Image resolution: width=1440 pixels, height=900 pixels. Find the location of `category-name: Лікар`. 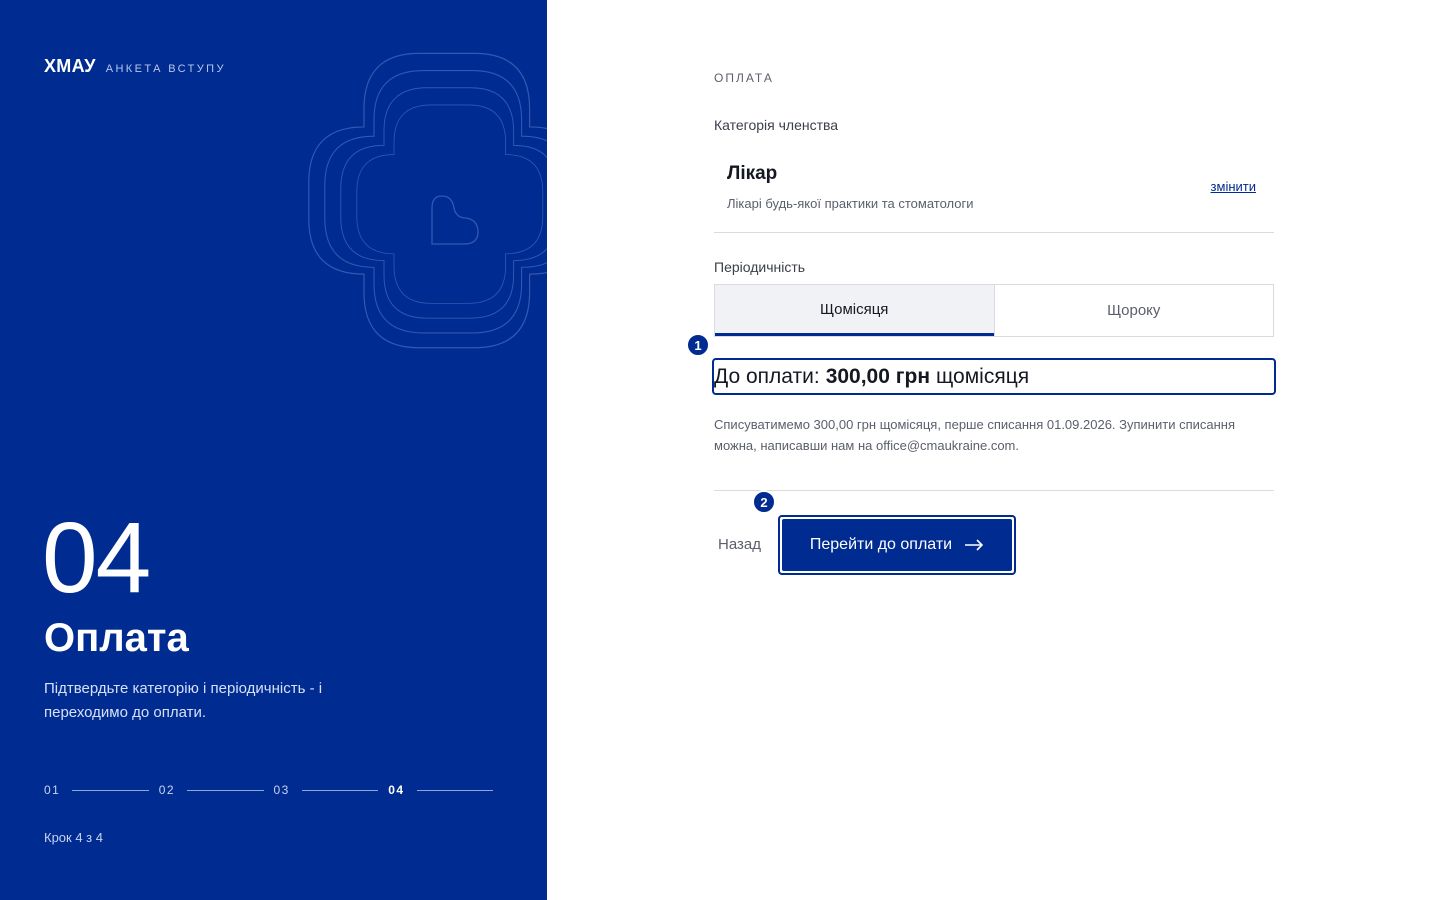

category-name: Лікар is located at coordinates (752, 173).